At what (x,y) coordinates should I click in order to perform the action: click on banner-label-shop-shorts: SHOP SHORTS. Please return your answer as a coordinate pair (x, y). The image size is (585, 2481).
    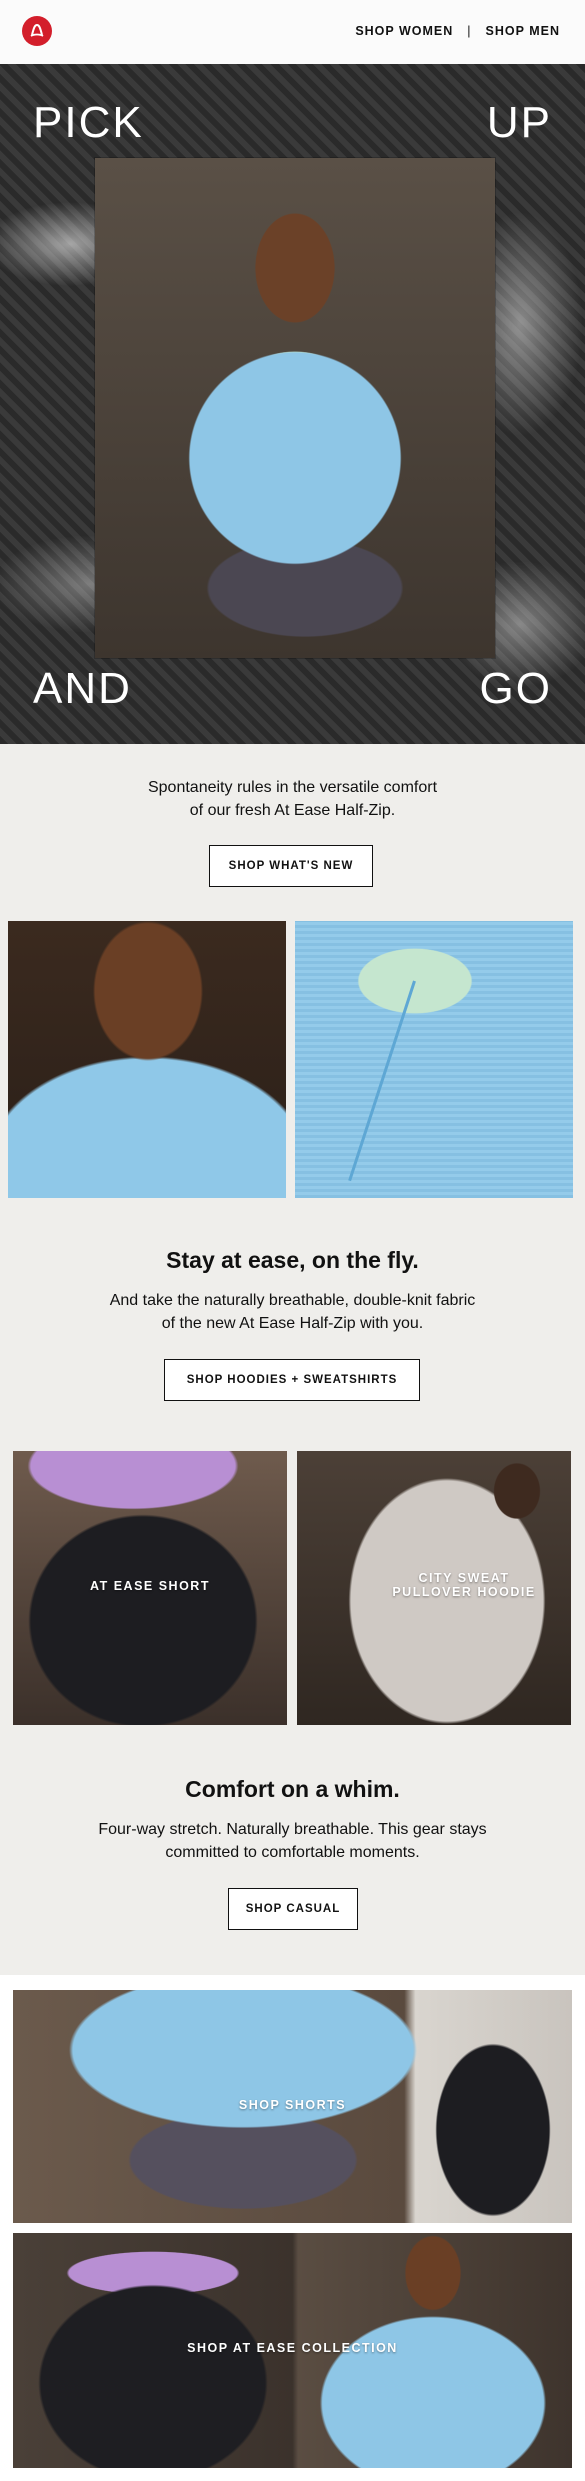
    Looking at the image, I should click on (292, 2105).